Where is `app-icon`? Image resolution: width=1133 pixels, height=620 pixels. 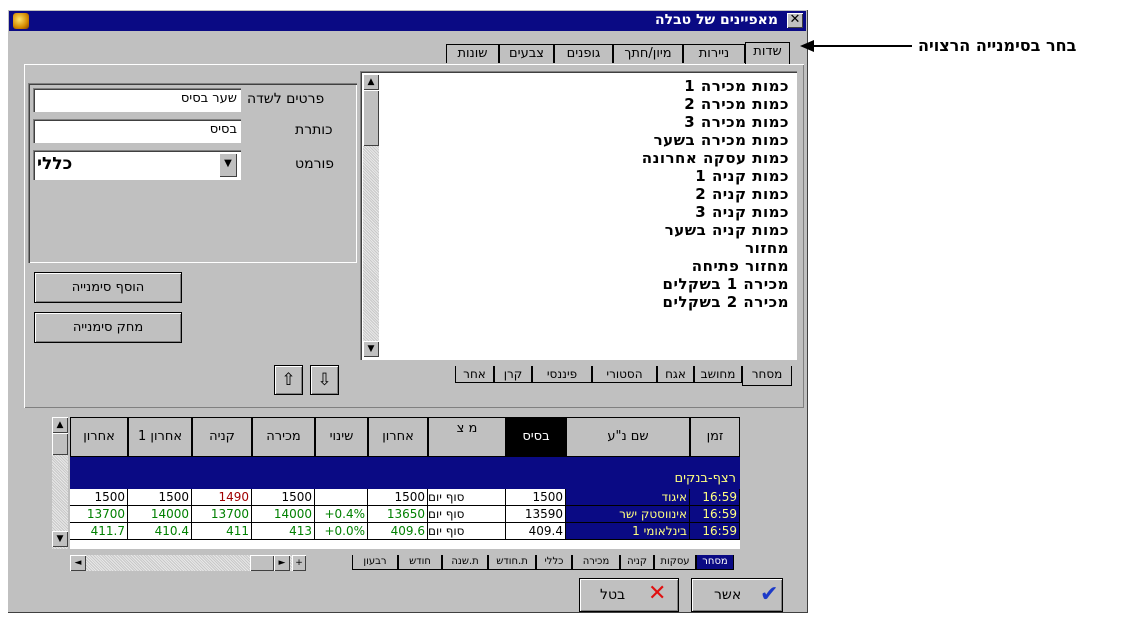 app-icon is located at coordinates (21, 21).